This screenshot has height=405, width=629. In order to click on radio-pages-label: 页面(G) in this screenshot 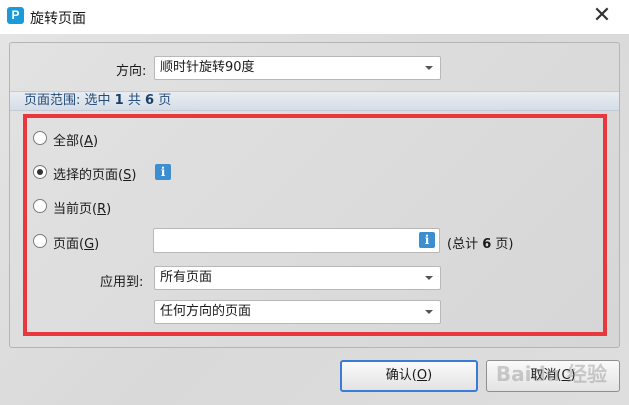, I will do `click(76, 244)`.